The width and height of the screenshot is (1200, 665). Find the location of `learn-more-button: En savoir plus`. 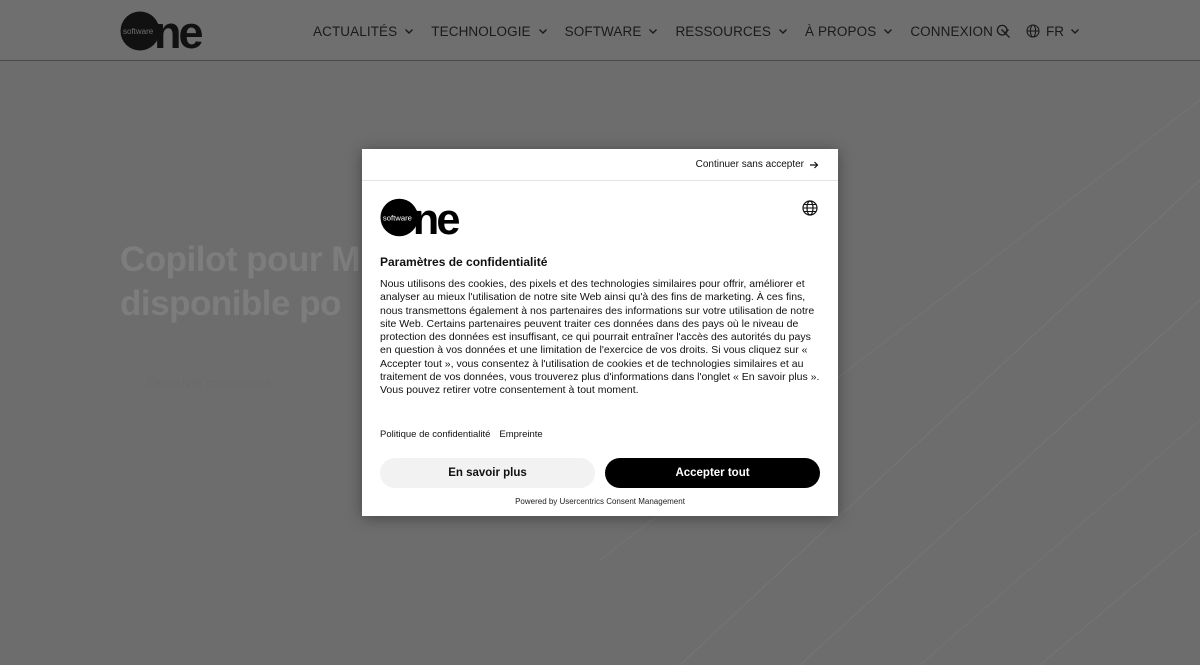

learn-more-button: En savoir plus is located at coordinates (487, 473).